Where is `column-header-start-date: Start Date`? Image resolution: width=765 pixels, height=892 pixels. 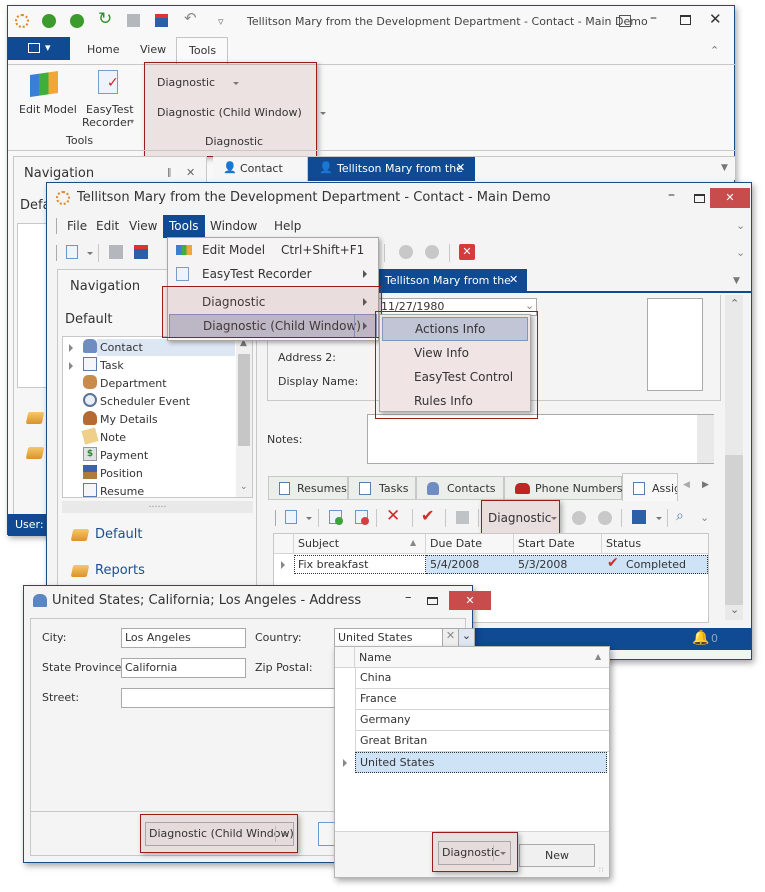 column-header-start-date: Start Date is located at coordinates (558, 544).